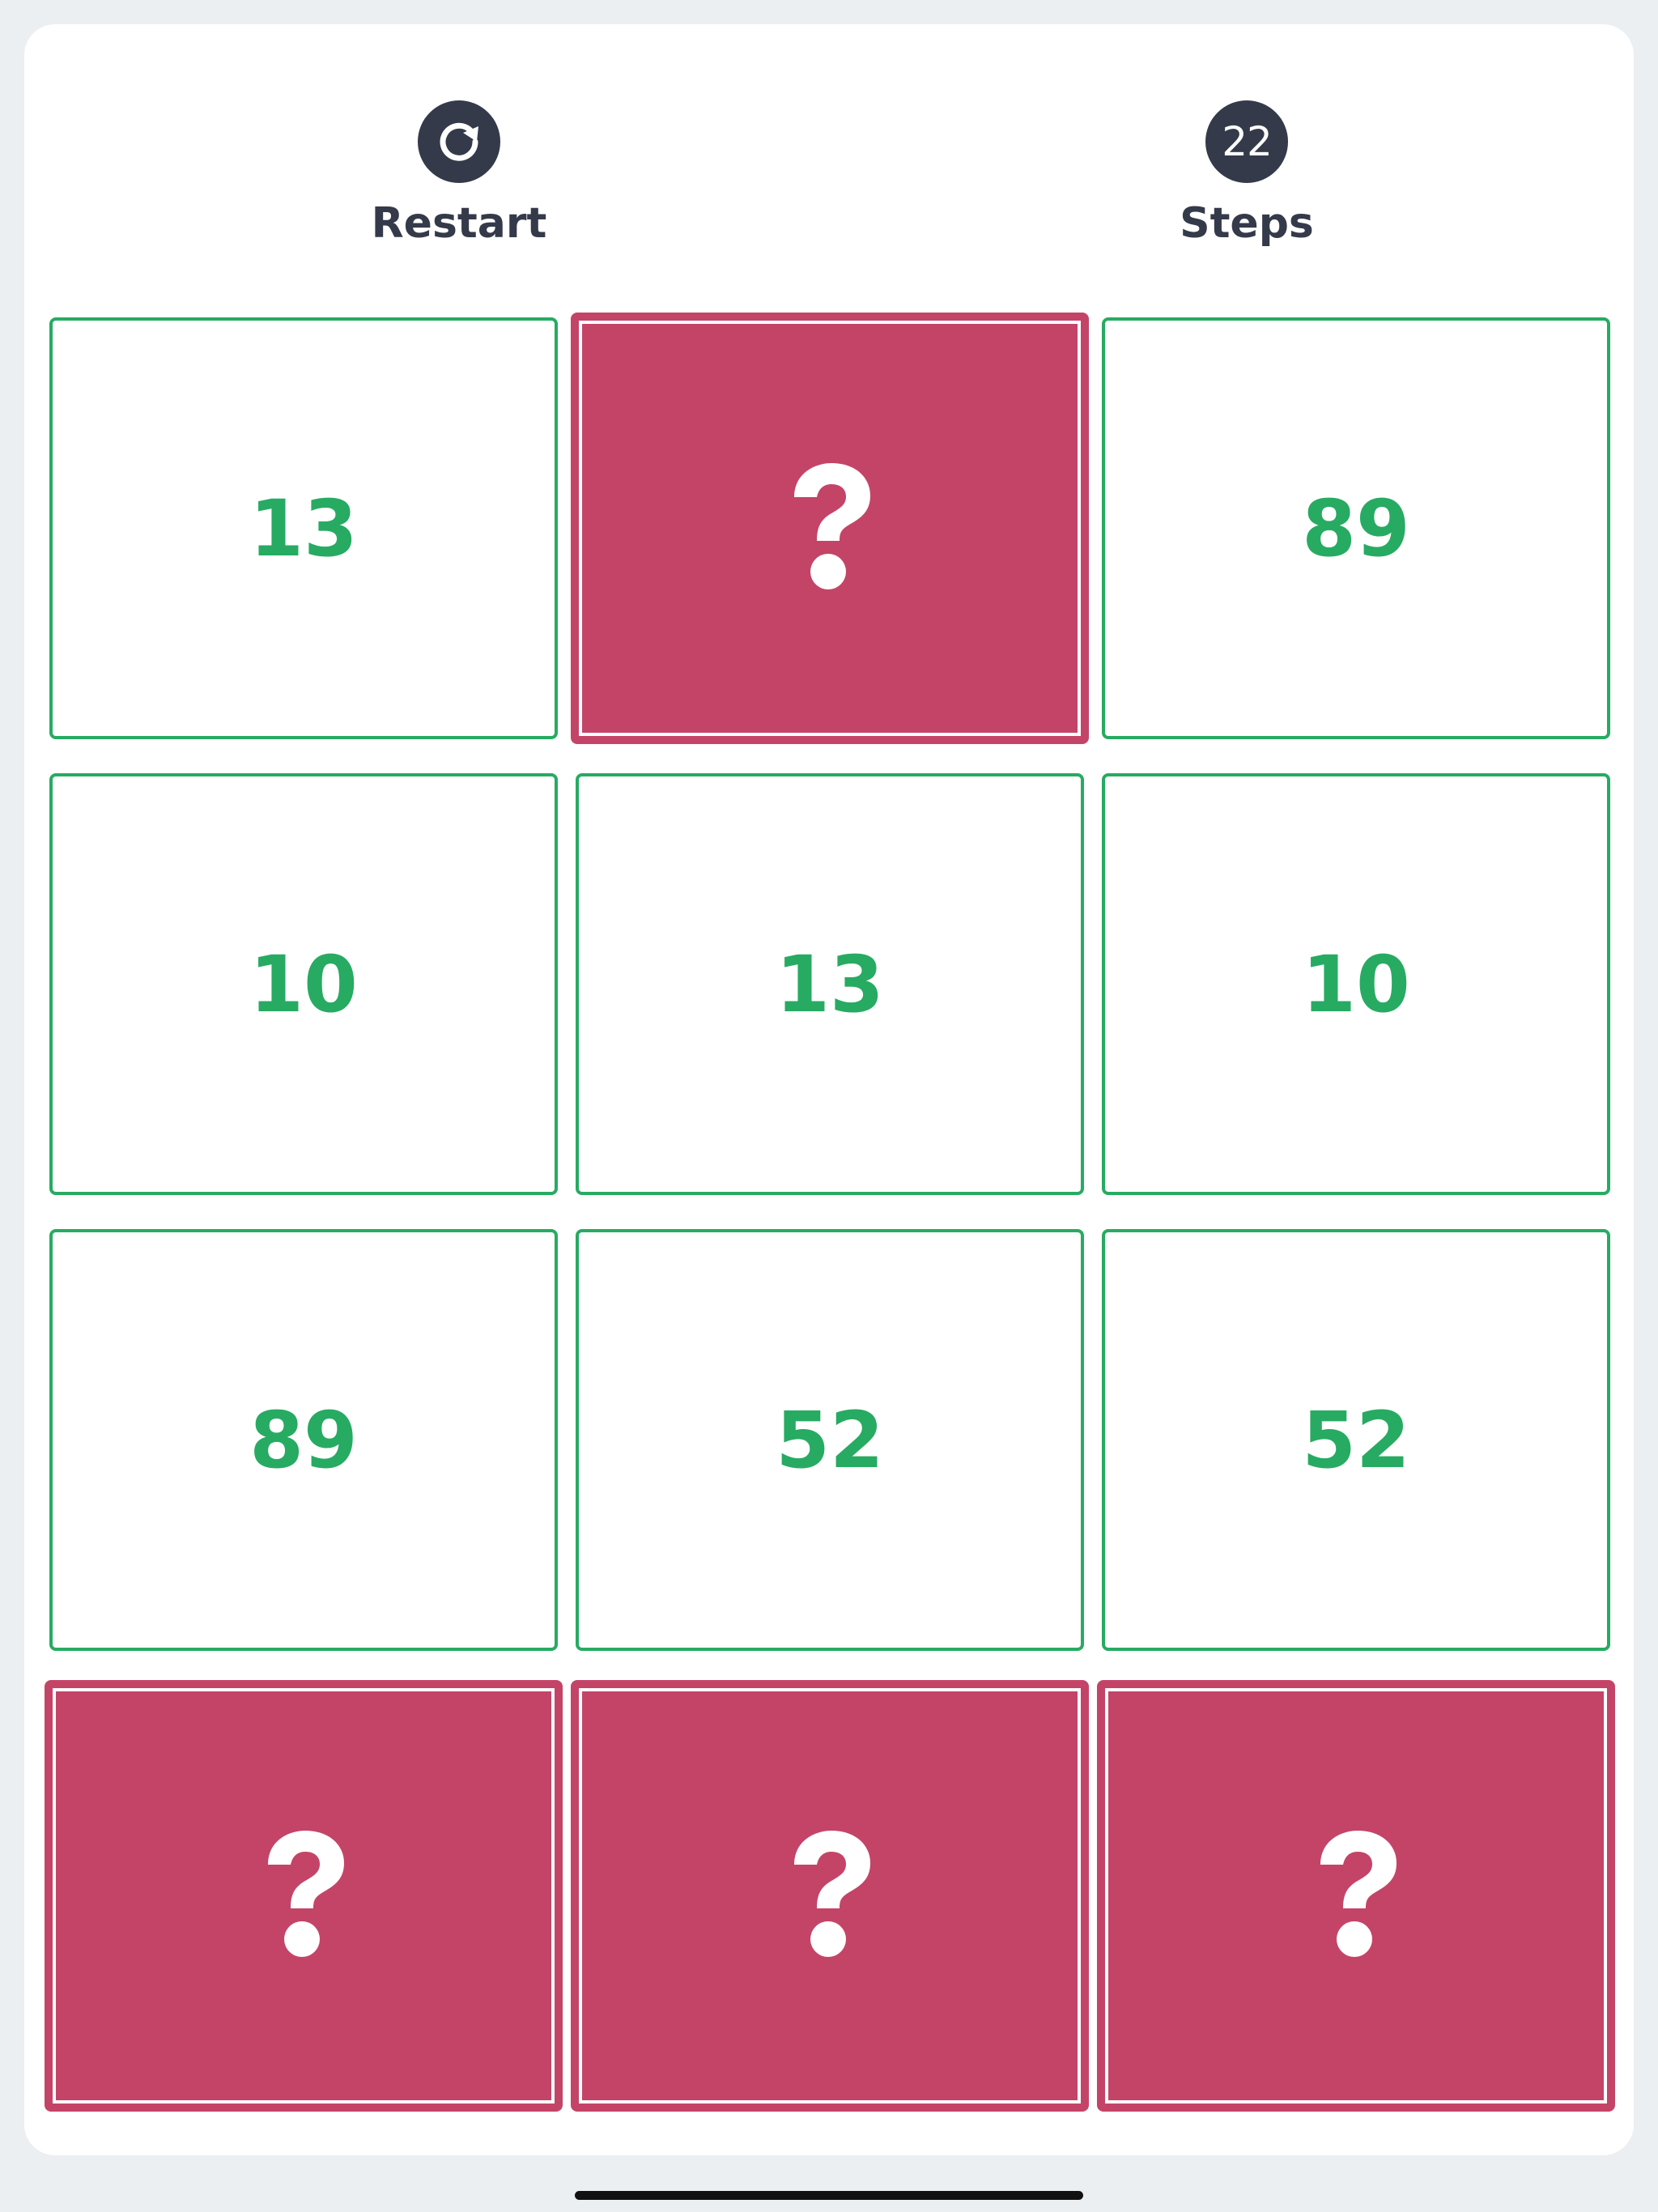 This screenshot has height=2212, width=1658. What do you see at coordinates (1247, 223) in the screenshot?
I see `steps-label: Steps` at bounding box center [1247, 223].